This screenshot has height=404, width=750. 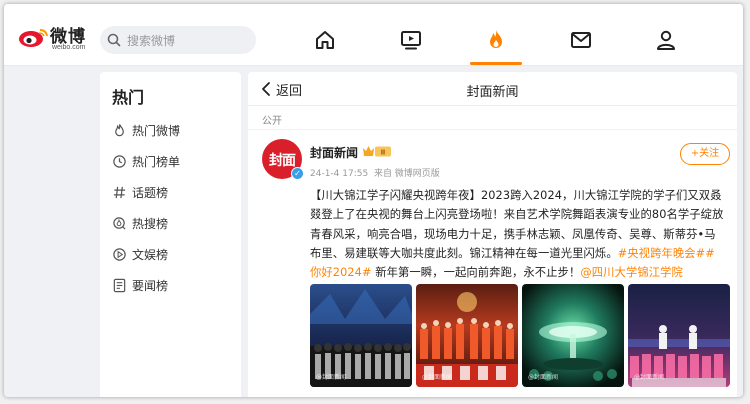 I want to click on clock-icon, so click(x=119, y=161).